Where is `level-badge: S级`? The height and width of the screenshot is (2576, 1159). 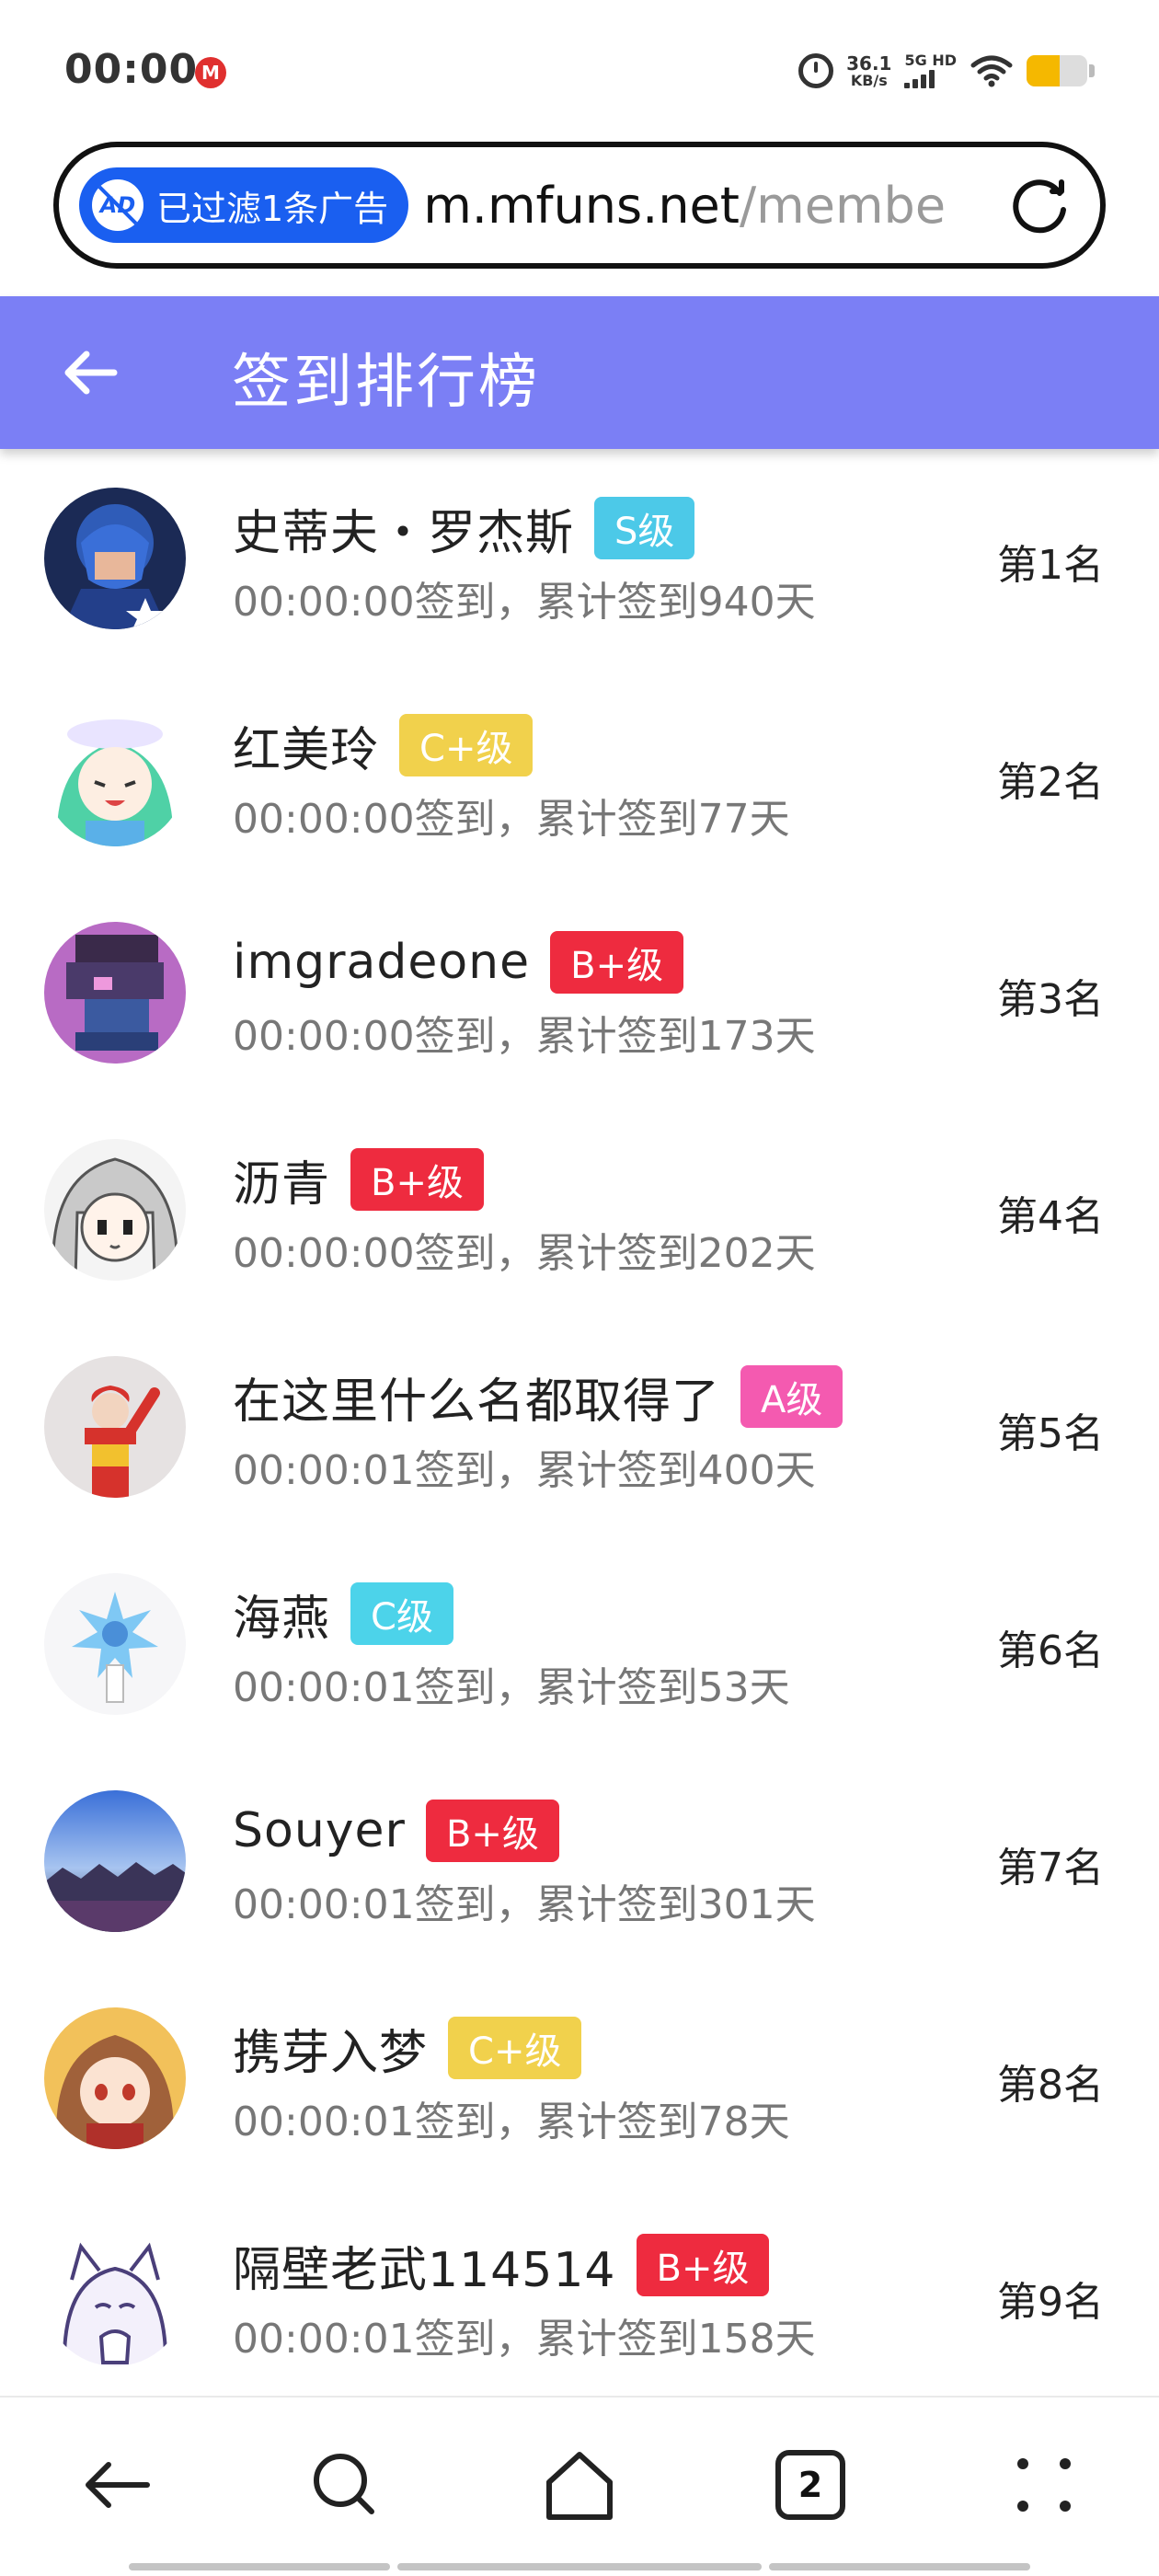 level-badge: S级 is located at coordinates (644, 528).